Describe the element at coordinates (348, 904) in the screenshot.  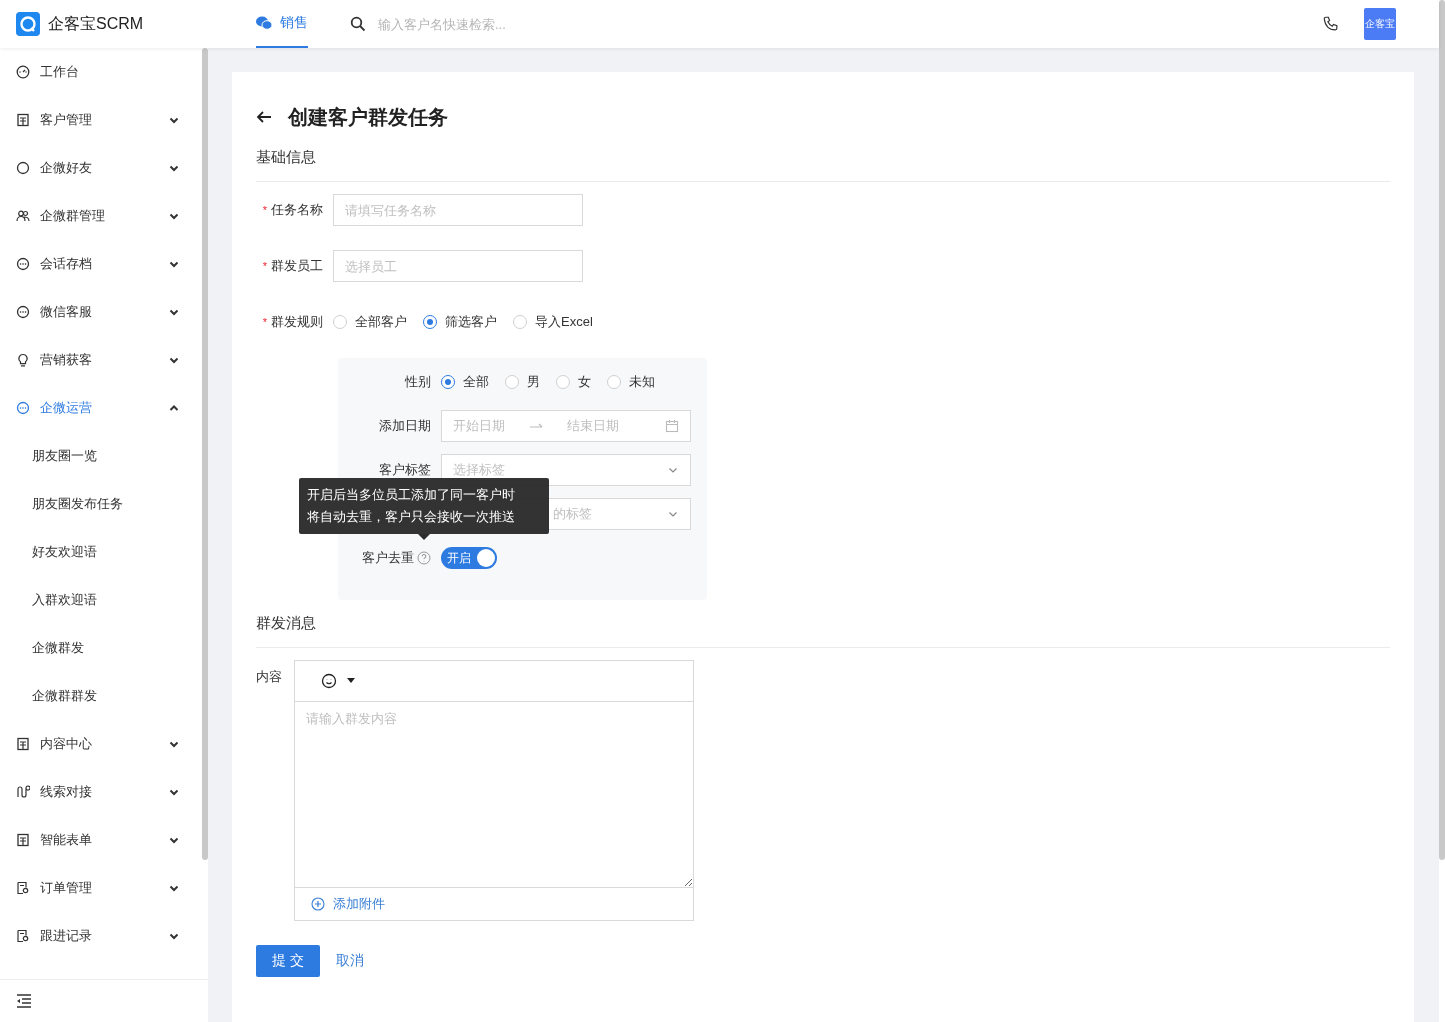
I see `add-attachment-link: 添加附件` at that location.